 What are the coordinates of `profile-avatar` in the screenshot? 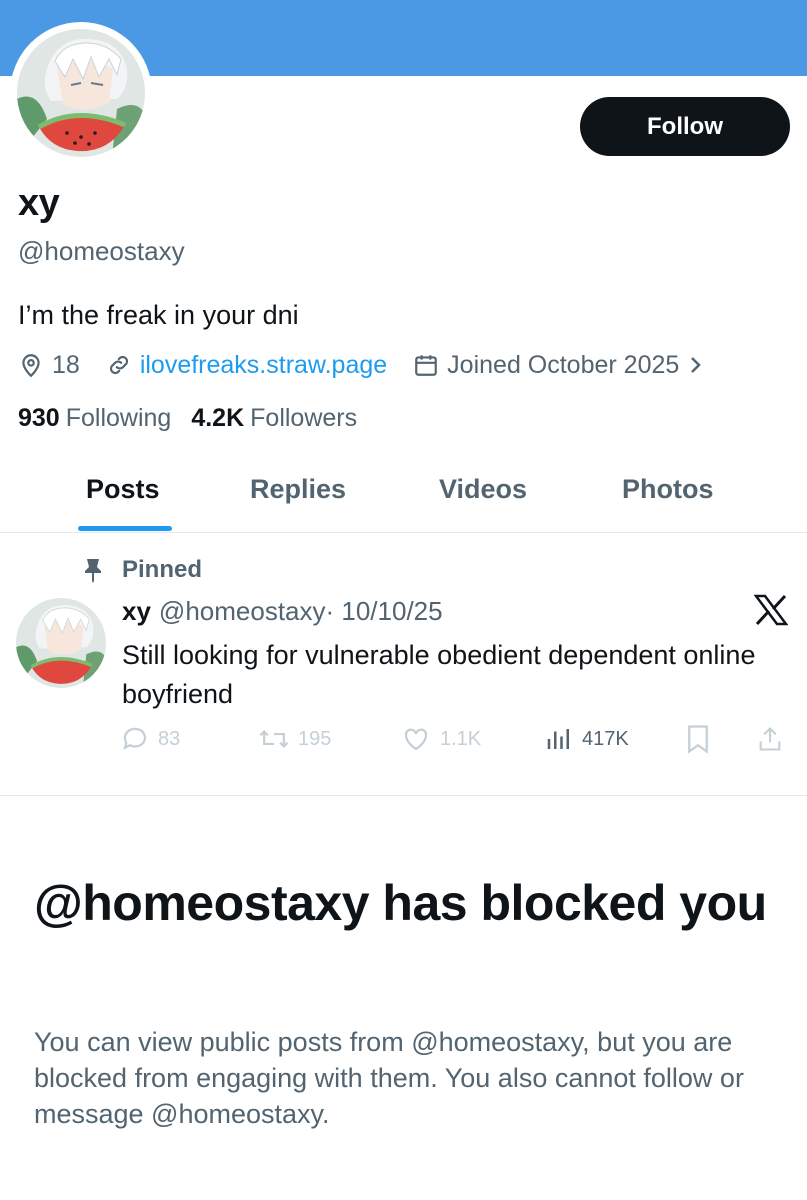 It's located at (81, 93).